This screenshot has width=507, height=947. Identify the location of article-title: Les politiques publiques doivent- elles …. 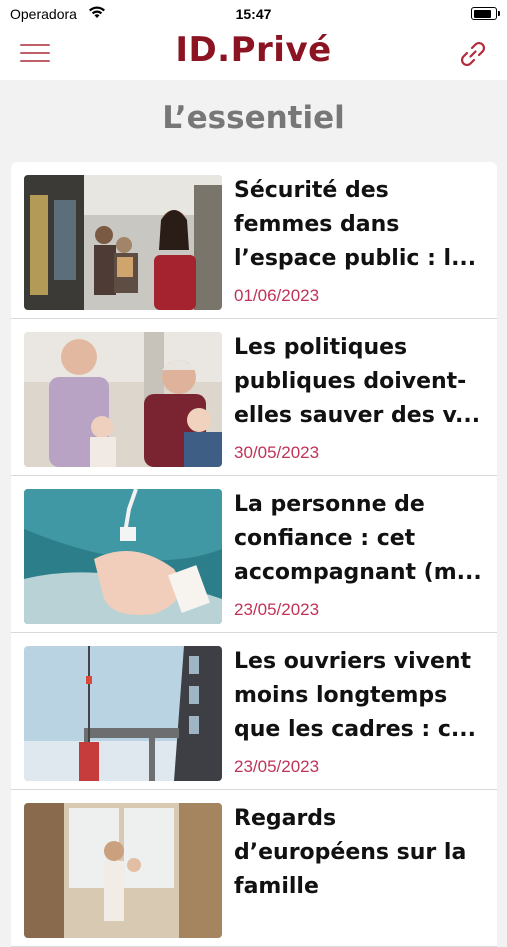
(357, 381).